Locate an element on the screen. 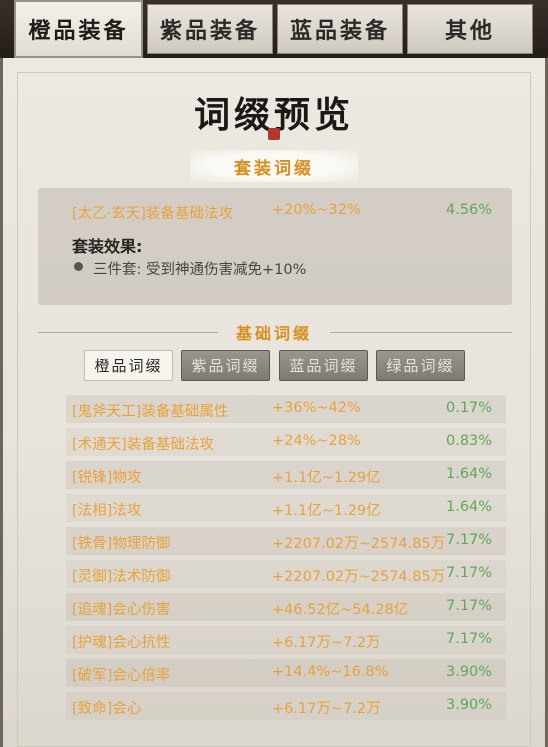 Image resolution: width=548 pixels, height=747 pixels. subtab-orange-affix: 橙品词缀 is located at coordinates (128, 365).